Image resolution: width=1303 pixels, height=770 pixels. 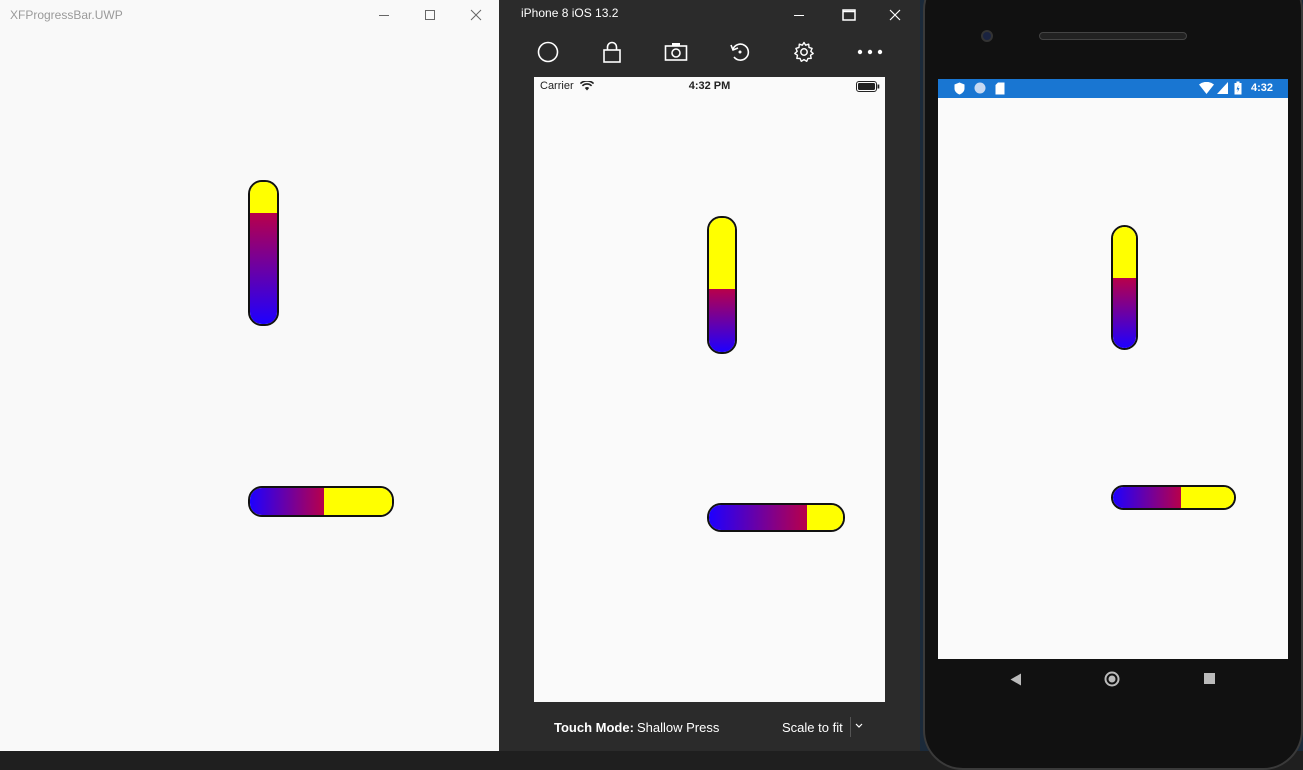 I want to click on ios-close-button, so click(x=895, y=15).